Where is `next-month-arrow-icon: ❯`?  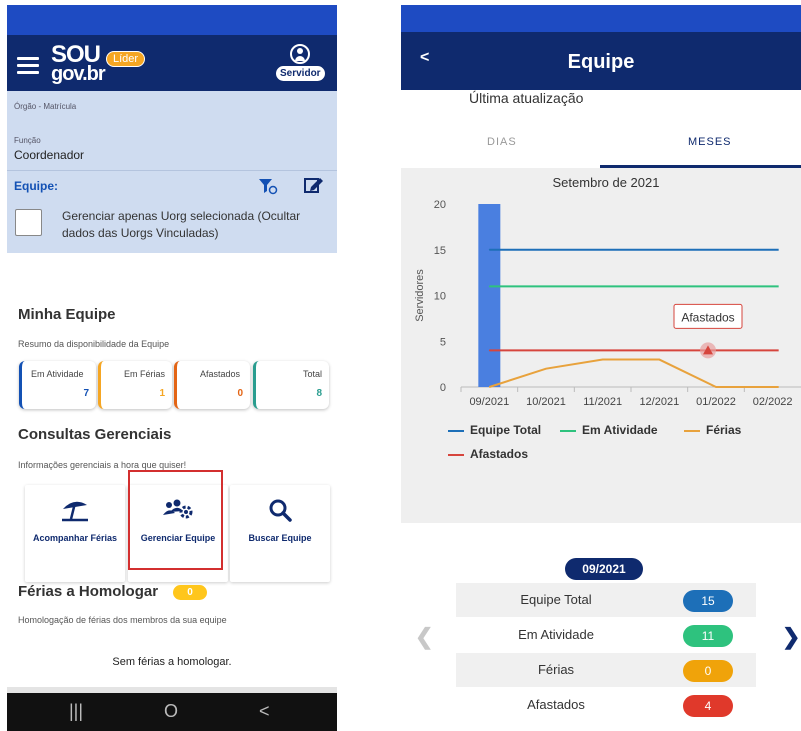
next-month-arrow-icon: ❯ is located at coordinates (791, 637).